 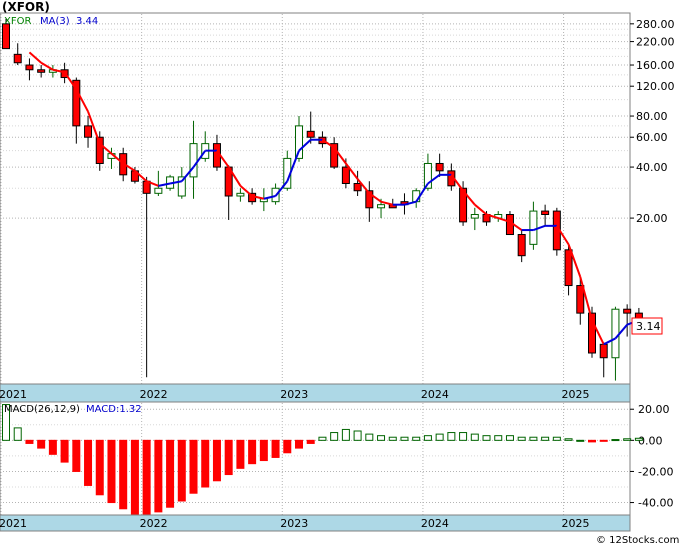 I want to click on macd-y-axis: 20.00 0.00 -20.00 -40.00, so click(x=651, y=456).